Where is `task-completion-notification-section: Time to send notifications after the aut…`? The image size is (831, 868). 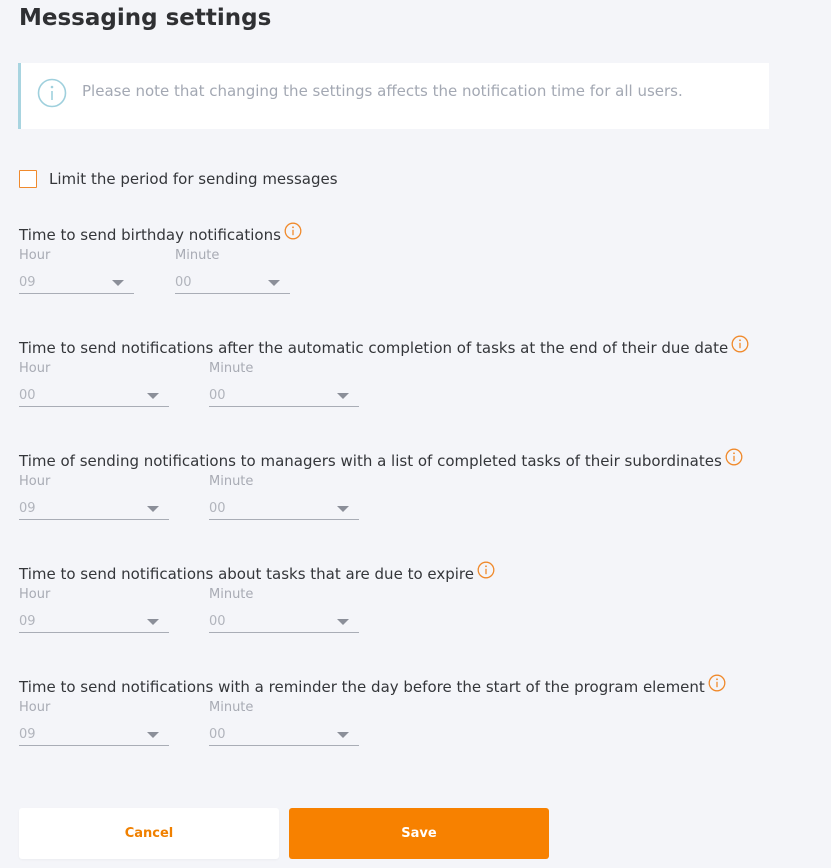 task-completion-notification-section: Time to send notifications after the aut… is located at coordinates (384, 371).